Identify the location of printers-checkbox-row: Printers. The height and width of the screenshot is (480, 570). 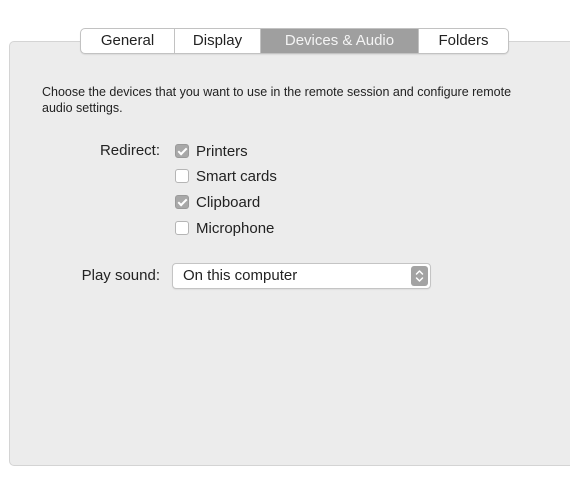
(211, 151).